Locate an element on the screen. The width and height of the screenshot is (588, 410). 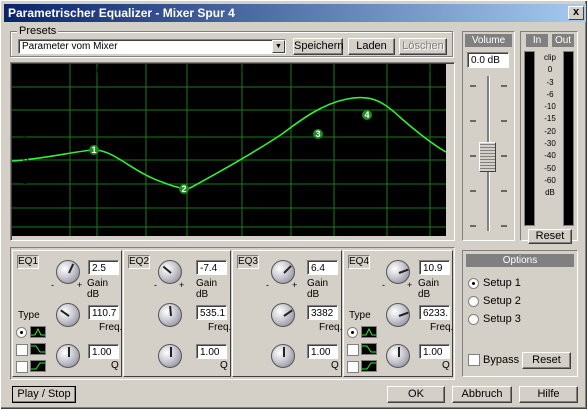
meter-in-bar is located at coordinates (529, 138).